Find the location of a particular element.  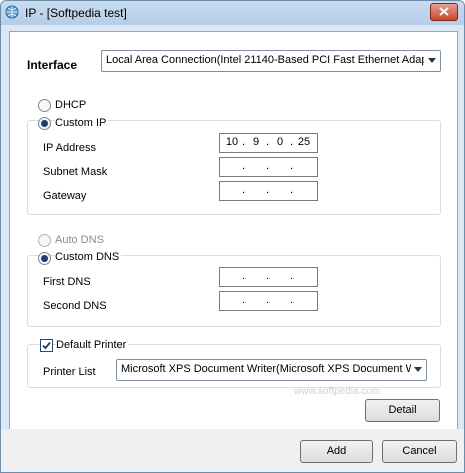

printer-list-label: Printer List is located at coordinates (69, 372).